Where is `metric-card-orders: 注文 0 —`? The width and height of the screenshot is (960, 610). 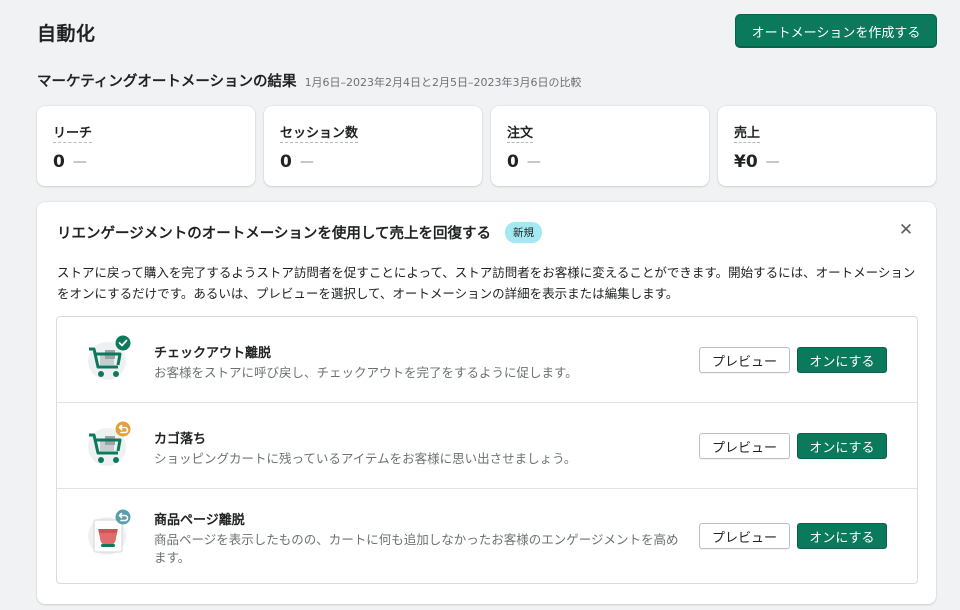
metric-card-orders: 注文 0 — is located at coordinates (600, 146).